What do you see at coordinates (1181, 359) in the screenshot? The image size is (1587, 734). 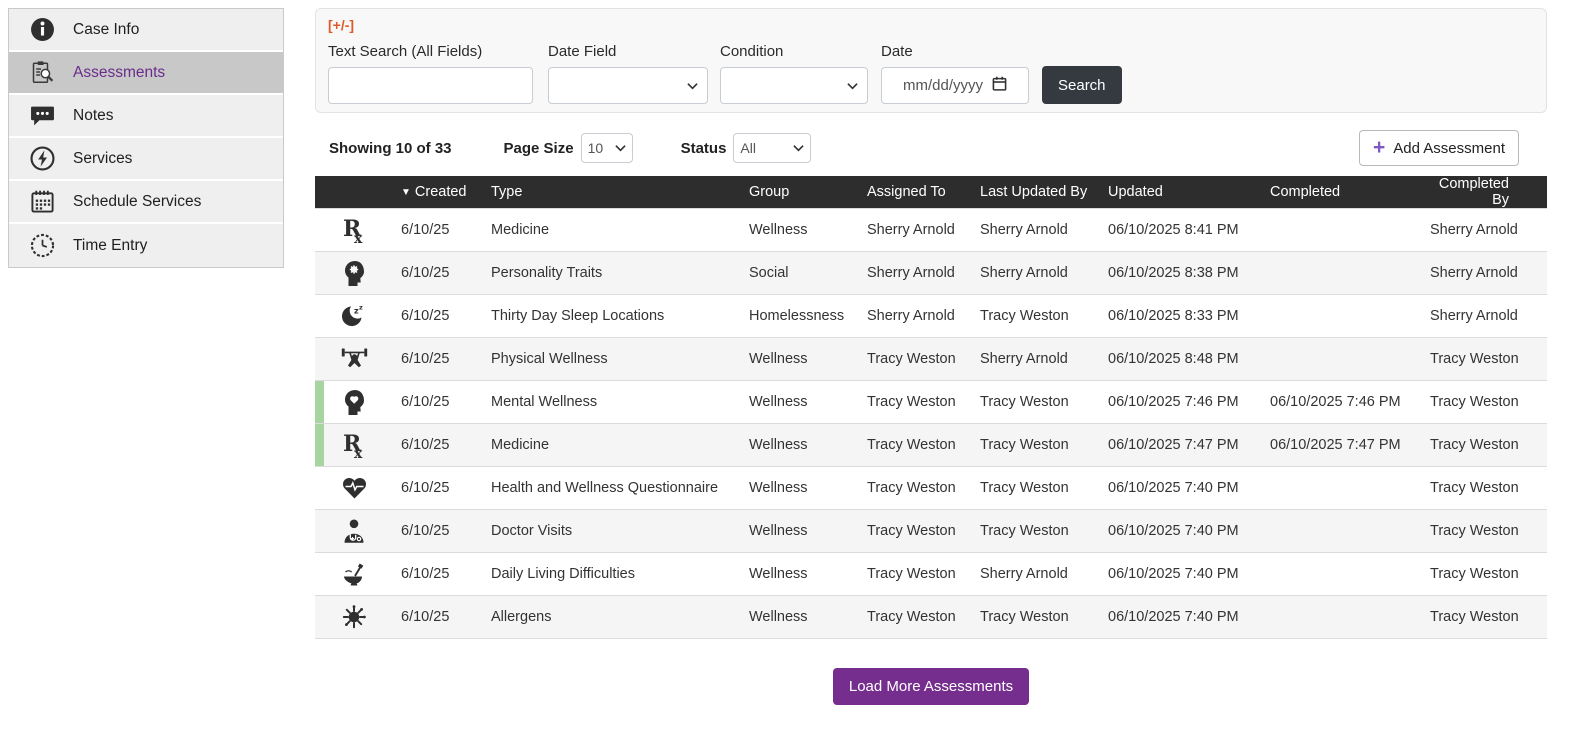 I see `cell-updated: 06/10/2025 8:48 PM` at bounding box center [1181, 359].